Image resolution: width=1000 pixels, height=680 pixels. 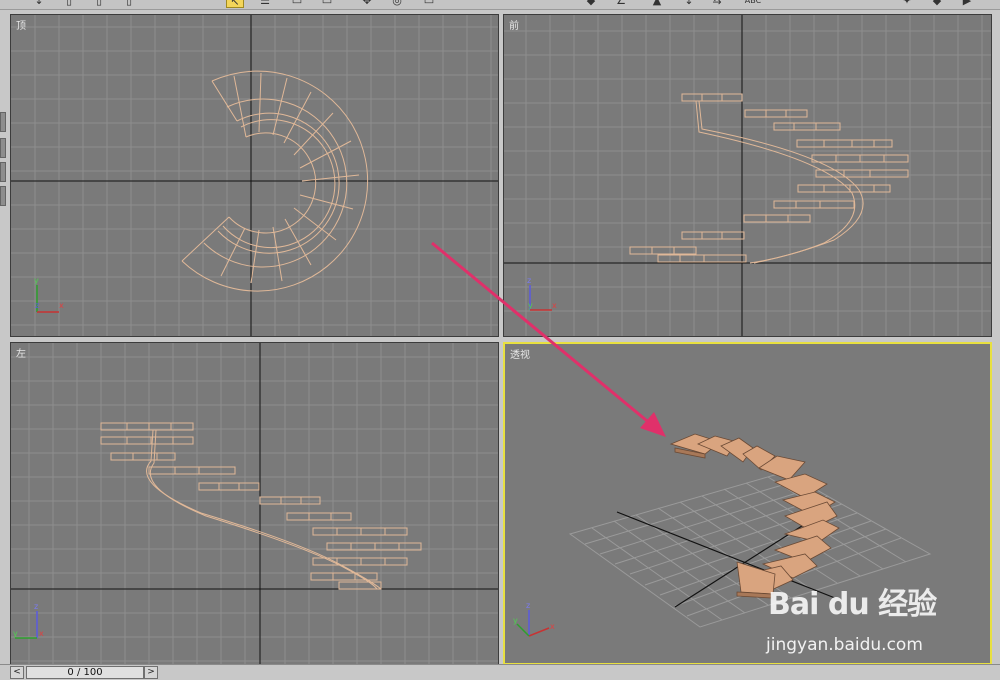 I want to click on annotation-arrow-head, so click(x=653, y=424).